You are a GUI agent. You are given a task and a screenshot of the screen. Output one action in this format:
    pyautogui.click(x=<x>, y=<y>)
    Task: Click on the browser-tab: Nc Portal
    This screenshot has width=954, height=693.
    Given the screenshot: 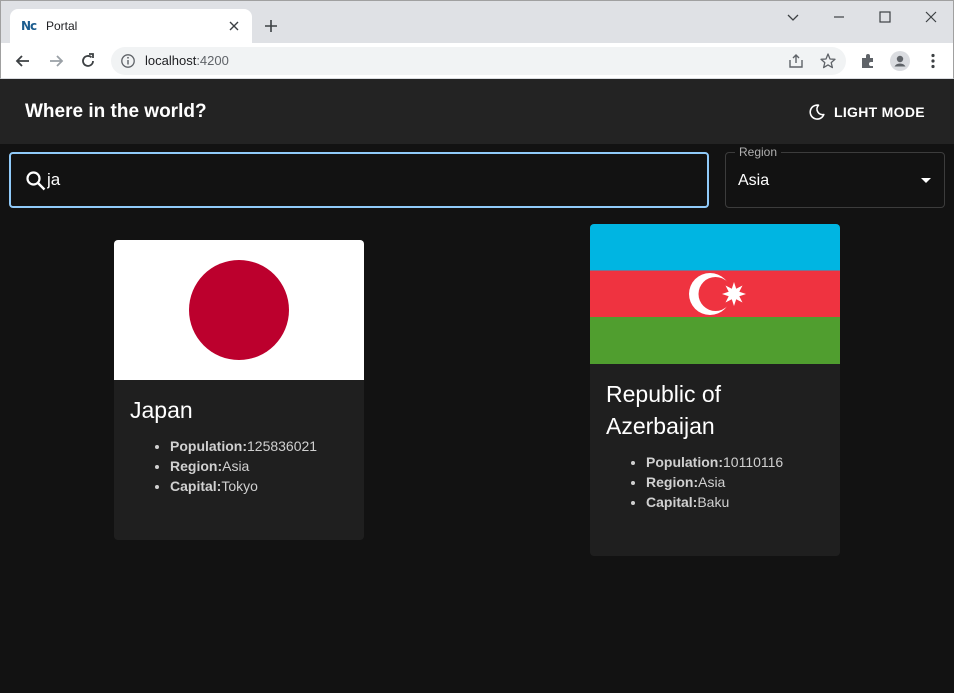 What is the action you would take?
    pyautogui.click(x=131, y=26)
    